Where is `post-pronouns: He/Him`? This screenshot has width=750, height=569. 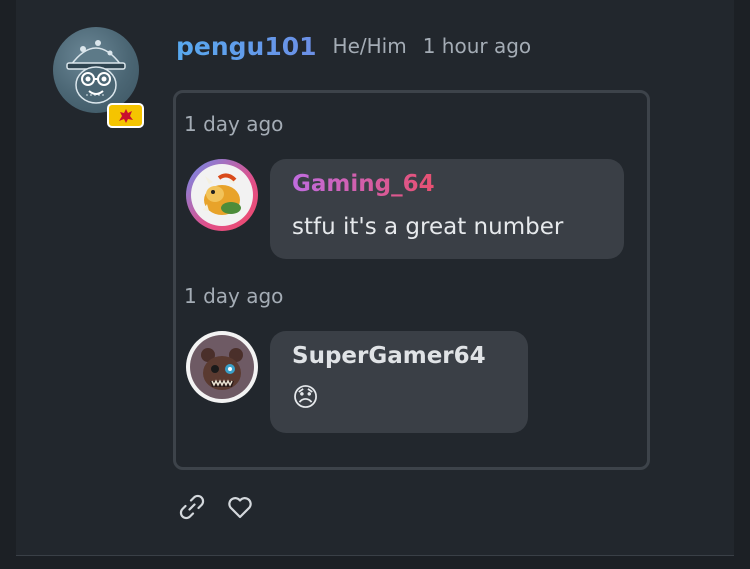
post-pronouns: He/Him is located at coordinates (369, 46).